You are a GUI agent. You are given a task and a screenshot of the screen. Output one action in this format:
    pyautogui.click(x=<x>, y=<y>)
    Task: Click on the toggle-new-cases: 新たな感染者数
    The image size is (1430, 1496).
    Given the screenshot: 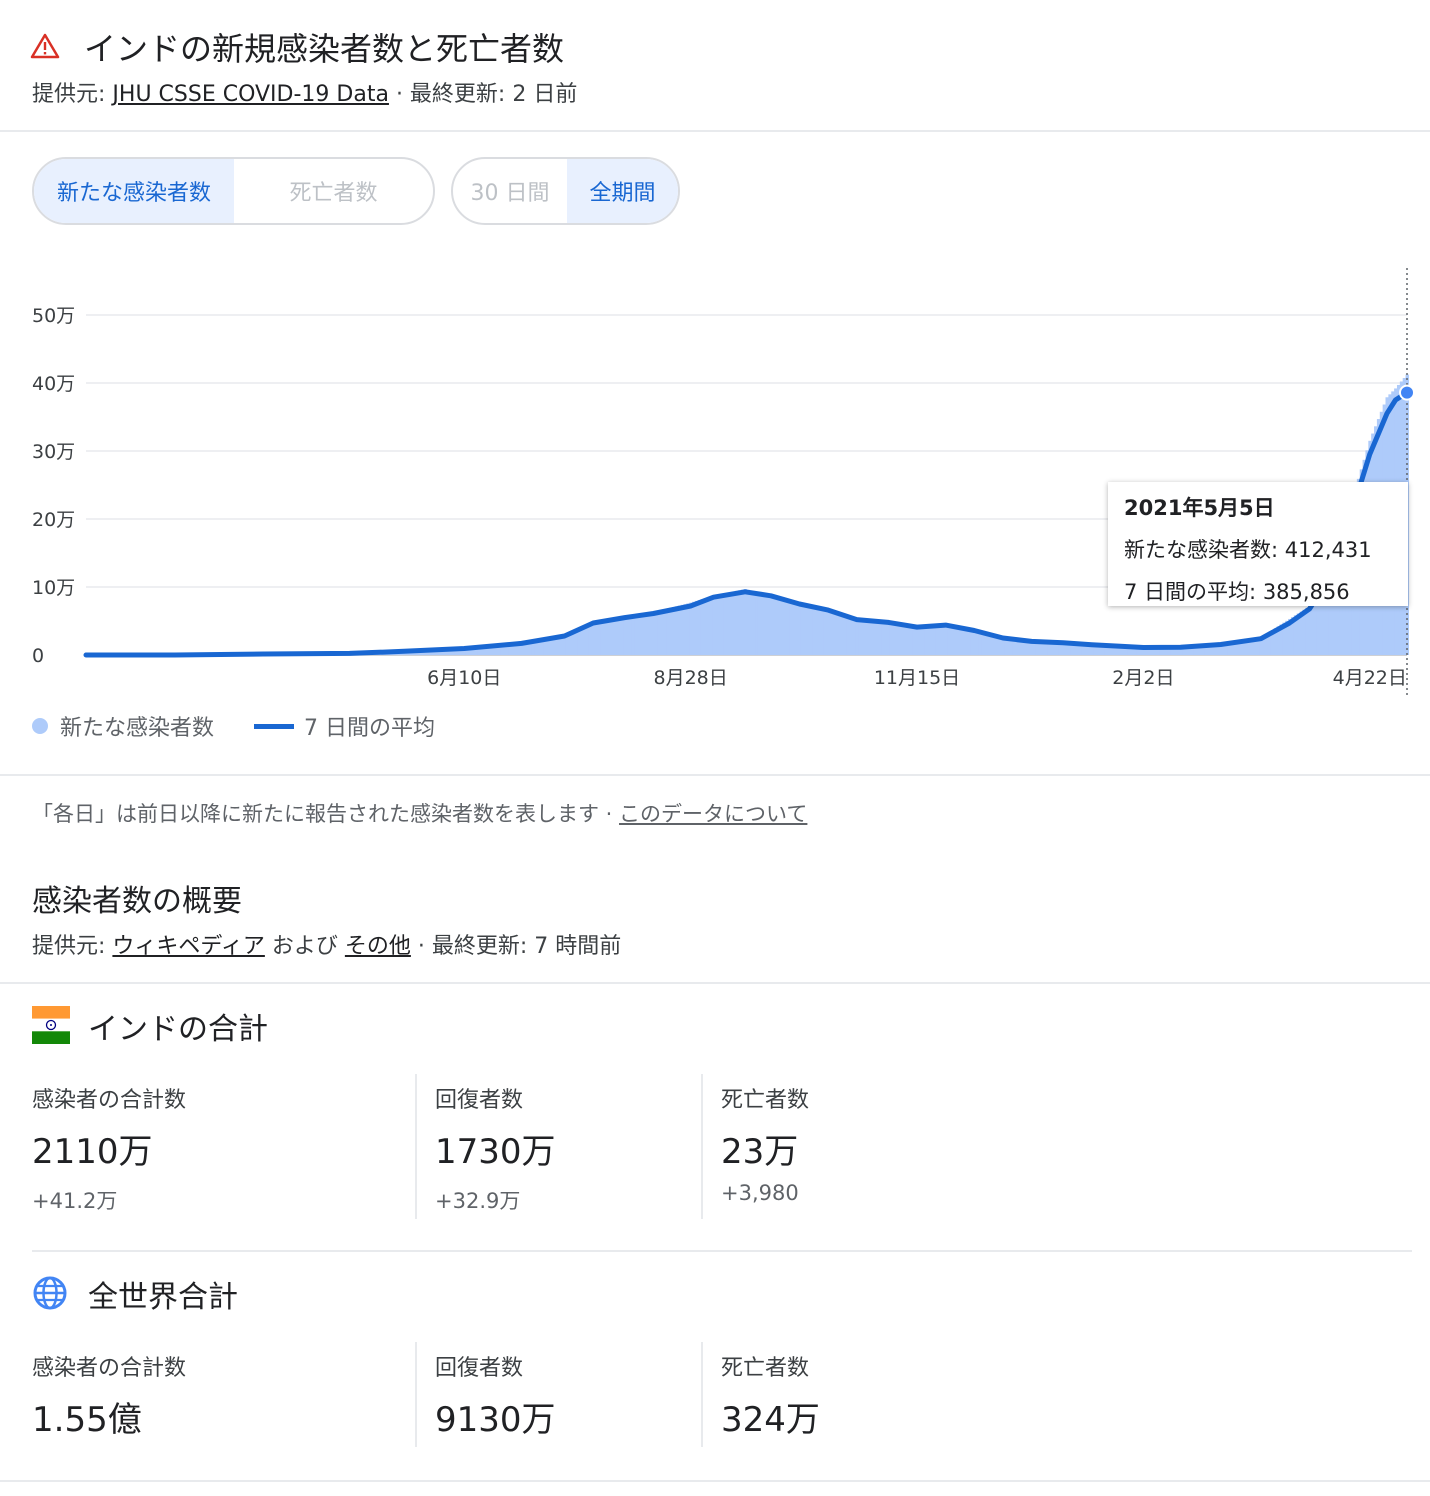 What is the action you would take?
    pyautogui.click(x=134, y=191)
    